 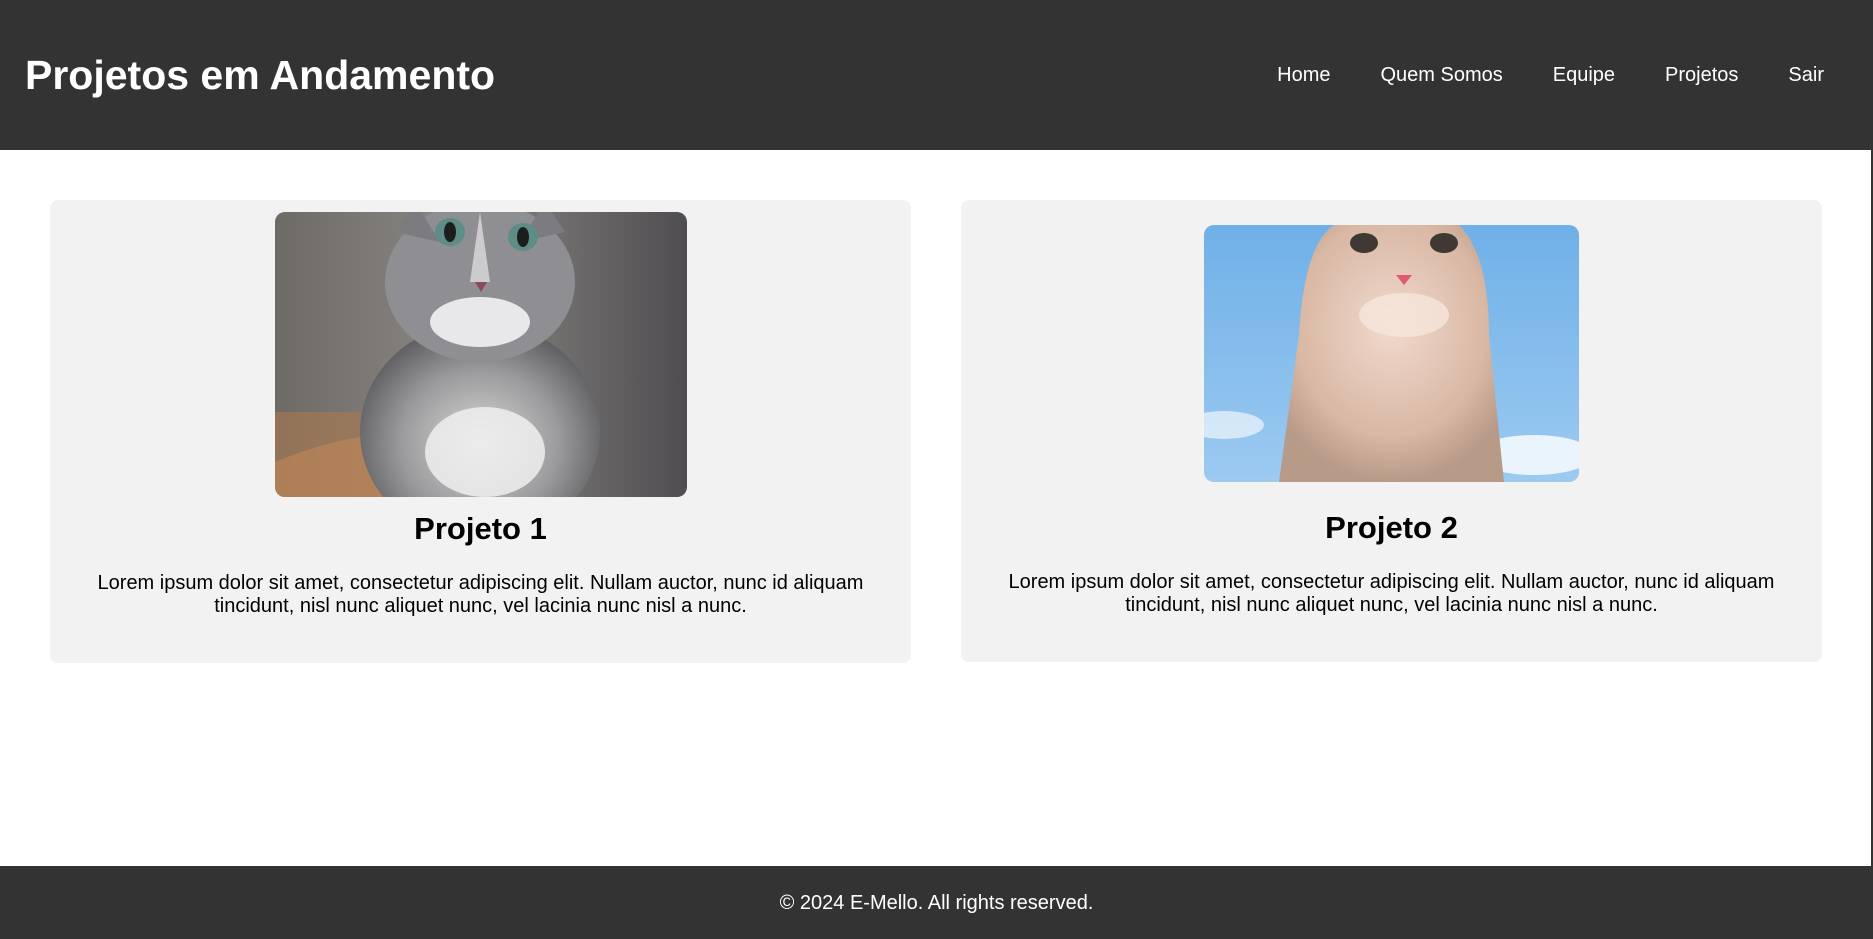 What do you see at coordinates (1303, 75) in the screenshot?
I see `nav-link-home: Home` at bounding box center [1303, 75].